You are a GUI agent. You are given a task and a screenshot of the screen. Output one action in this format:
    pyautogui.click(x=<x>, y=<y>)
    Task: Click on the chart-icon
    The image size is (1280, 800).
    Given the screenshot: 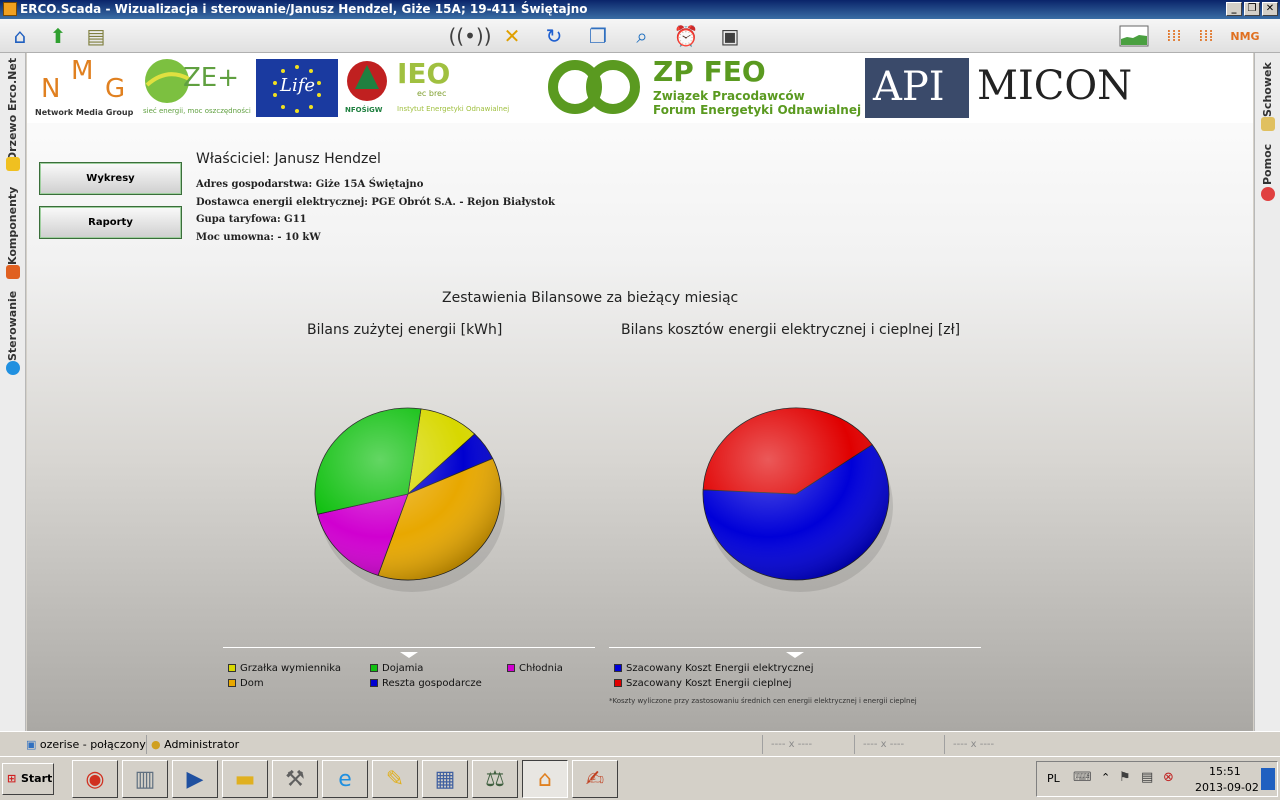 What is the action you would take?
    pyautogui.click(x=1134, y=36)
    